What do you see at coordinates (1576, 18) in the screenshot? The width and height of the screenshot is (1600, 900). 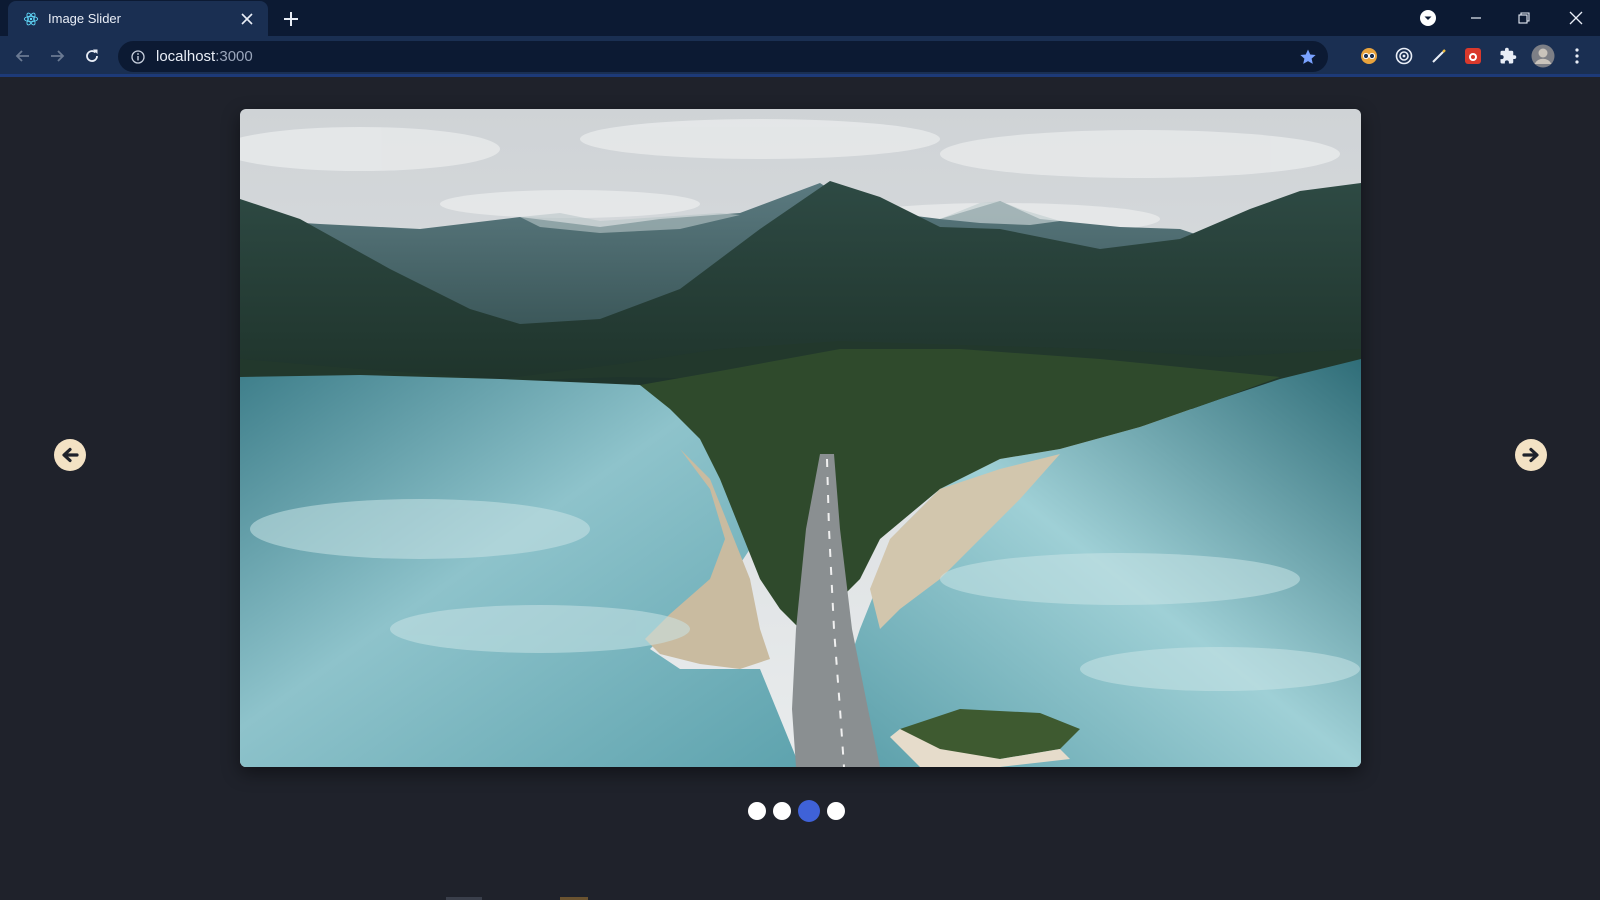 I see `close-window-icon` at bounding box center [1576, 18].